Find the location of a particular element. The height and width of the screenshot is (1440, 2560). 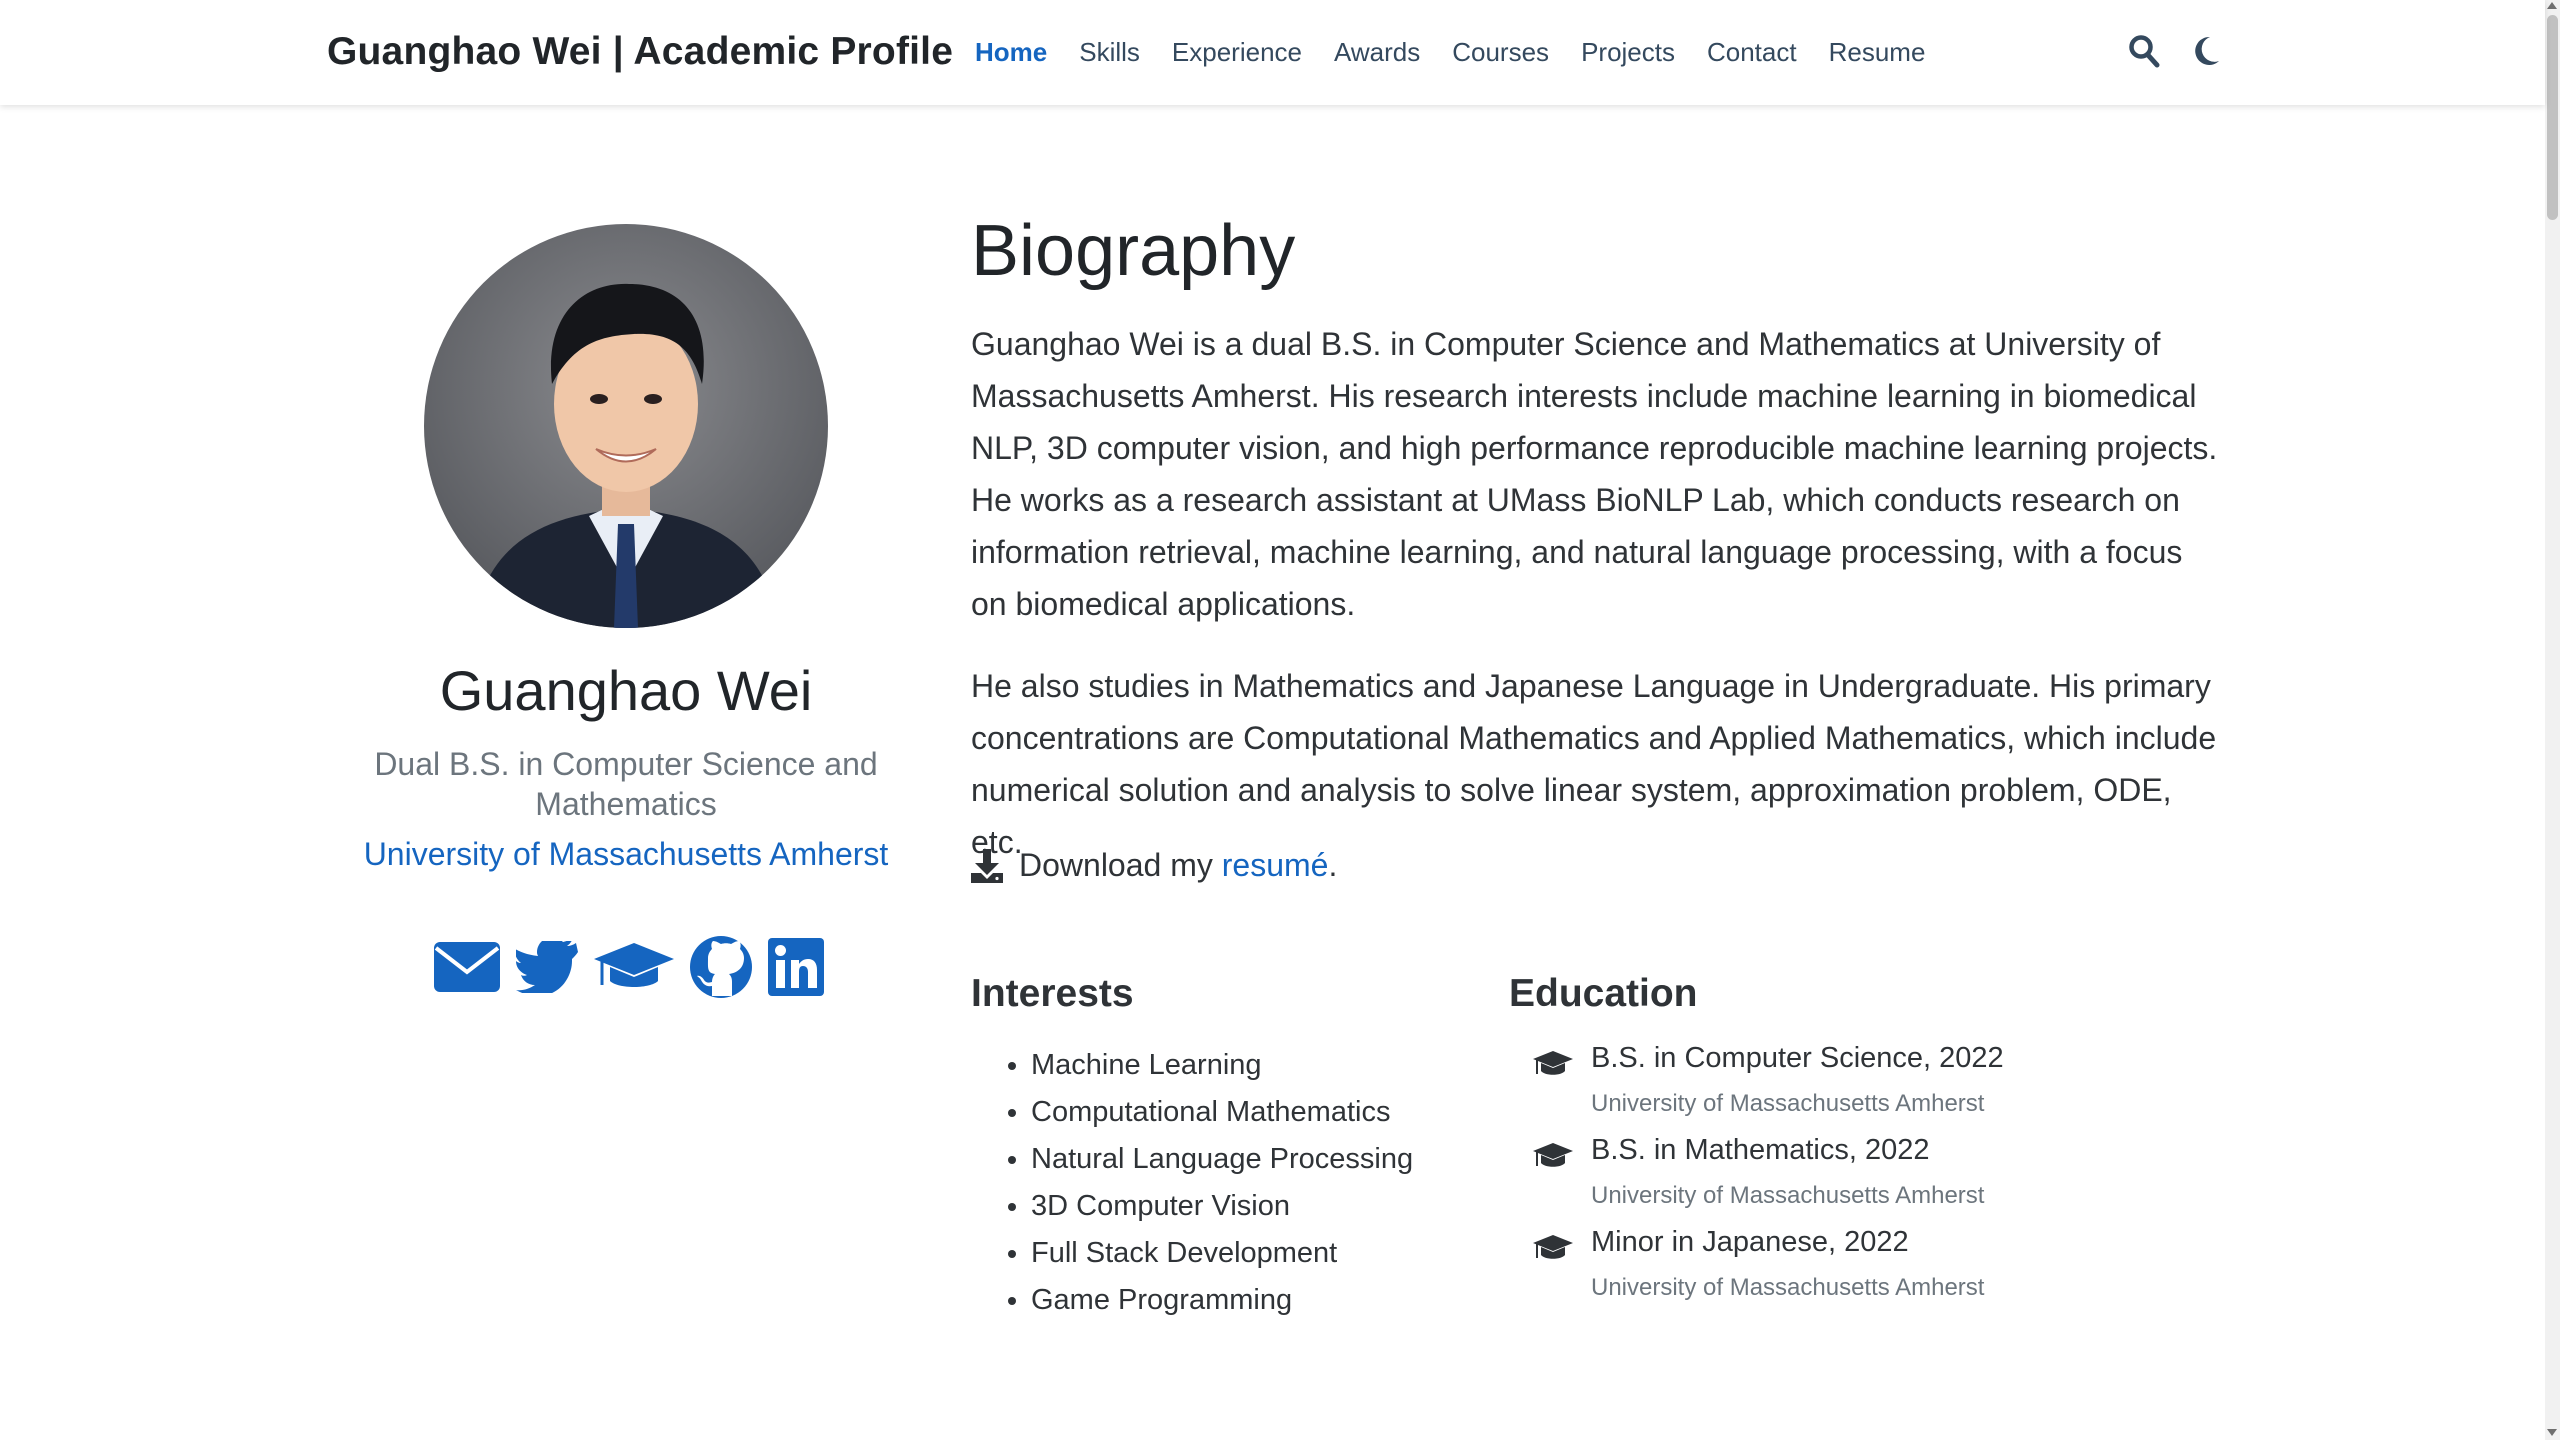

avatar is located at coordinates (626, 426).